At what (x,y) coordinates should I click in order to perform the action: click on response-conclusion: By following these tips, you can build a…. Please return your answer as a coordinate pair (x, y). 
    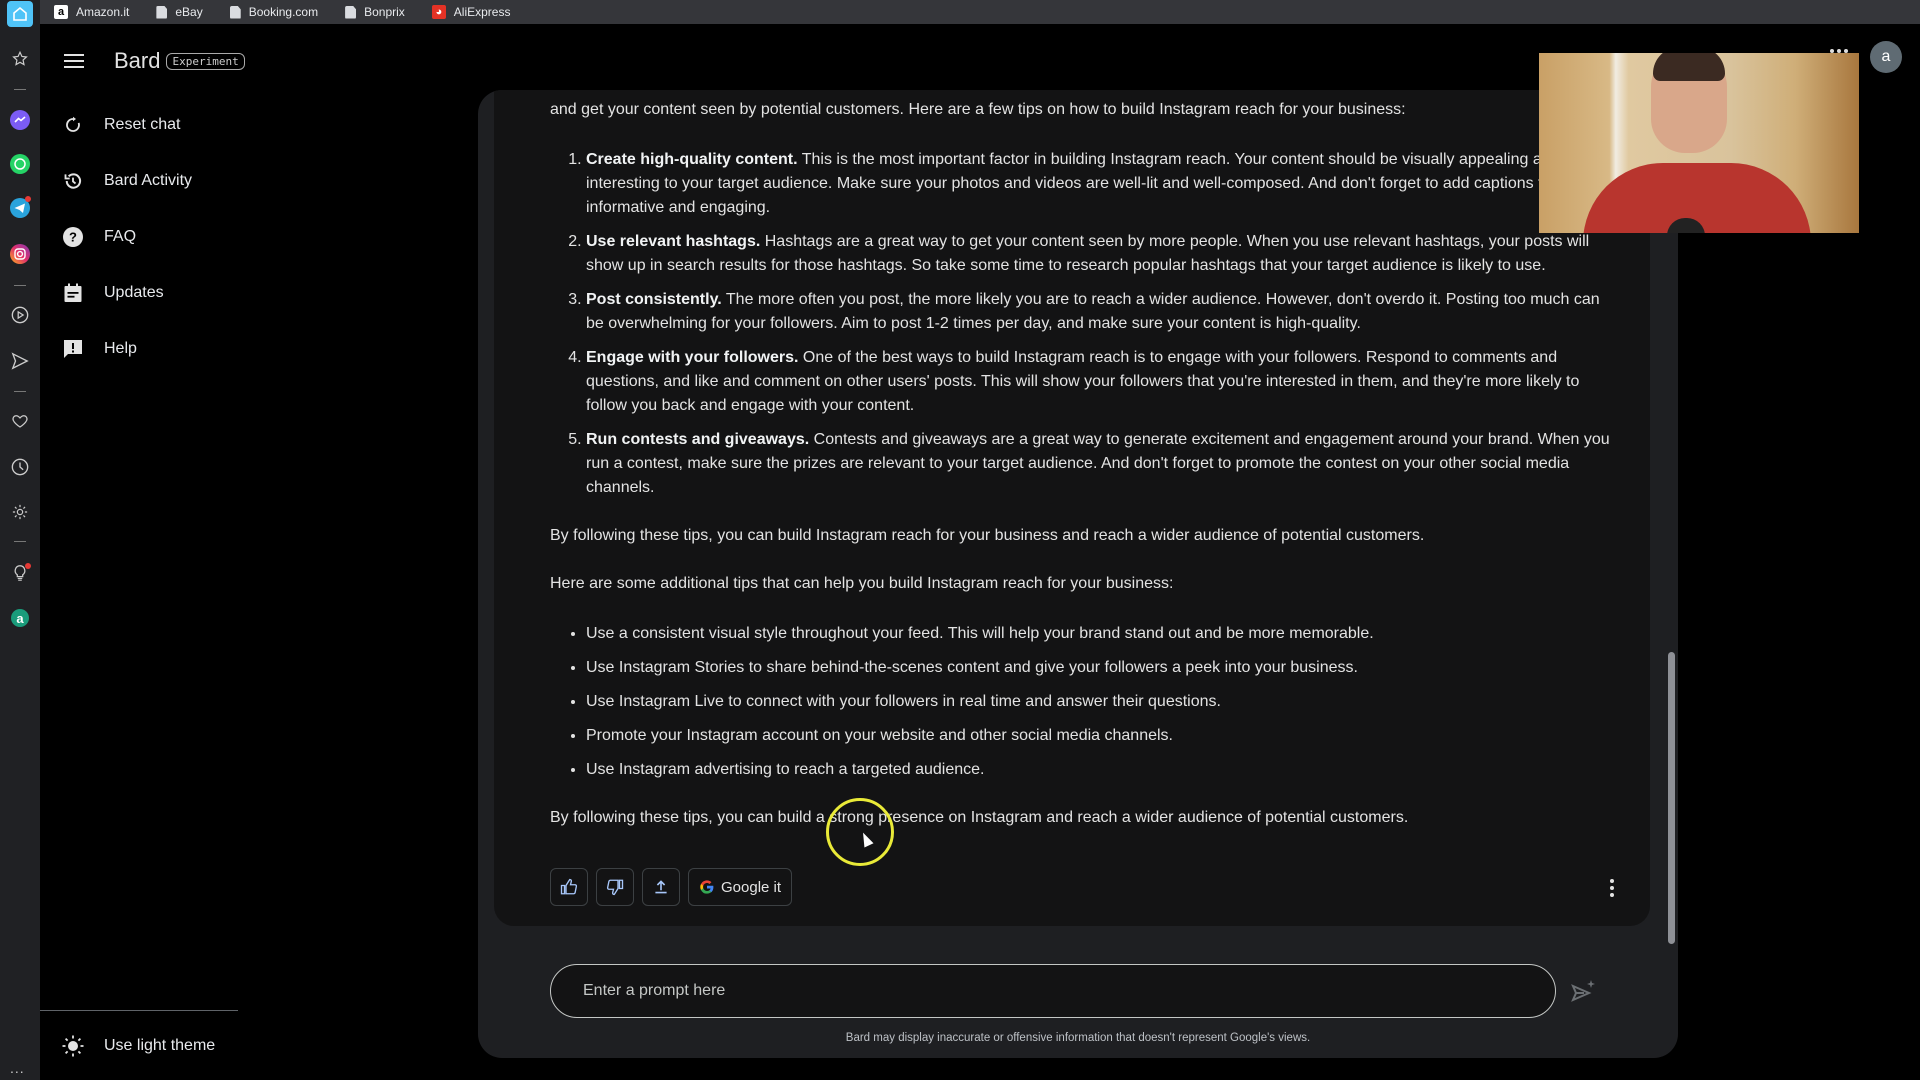
    Looking at the image, I should click on (979, 817).